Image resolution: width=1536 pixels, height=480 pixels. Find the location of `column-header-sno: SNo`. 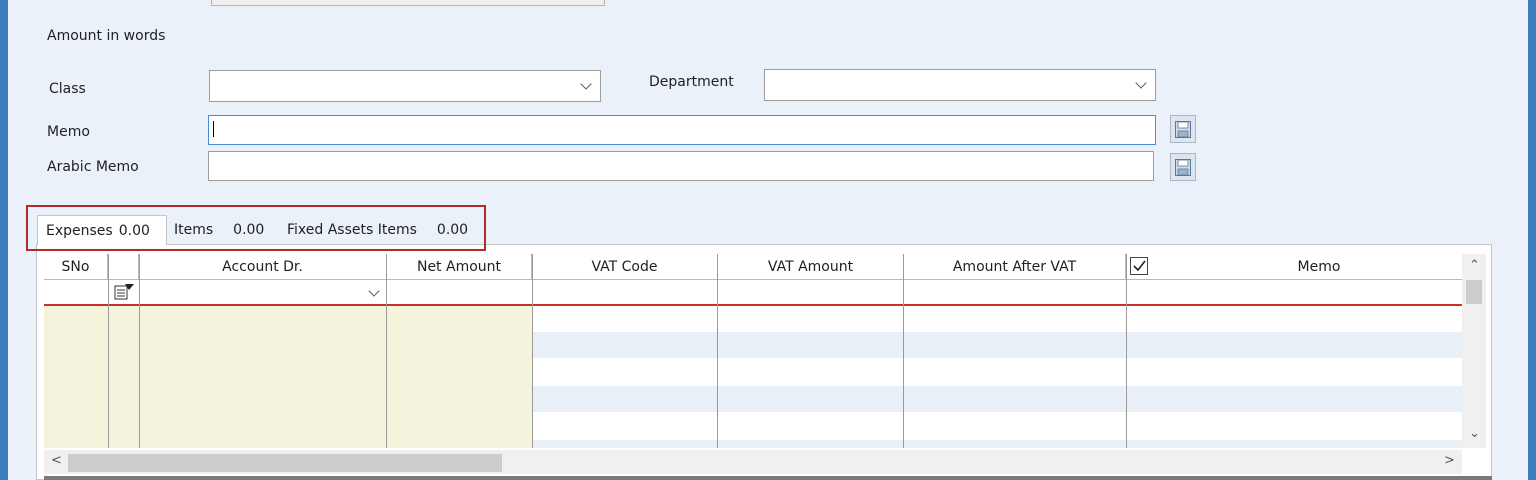

column-header-sno: SNo is located at coordinates (76, 267).